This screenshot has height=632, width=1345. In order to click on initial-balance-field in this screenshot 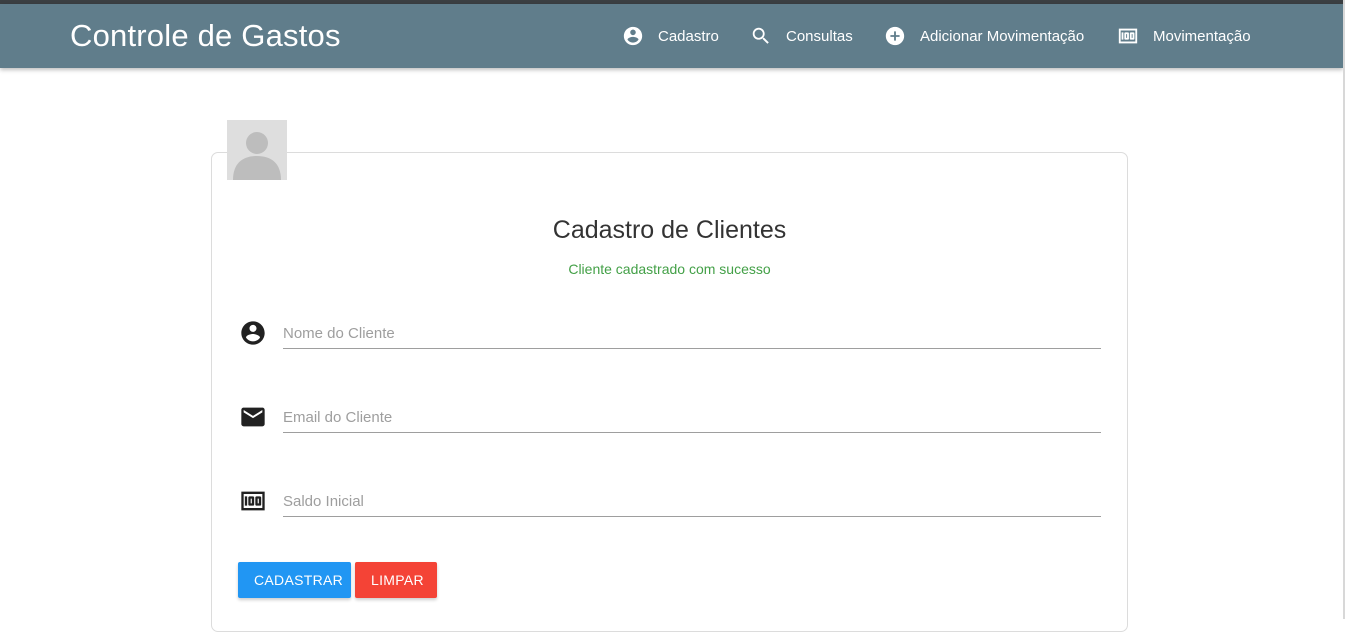, I will do `click(692, 502)`.